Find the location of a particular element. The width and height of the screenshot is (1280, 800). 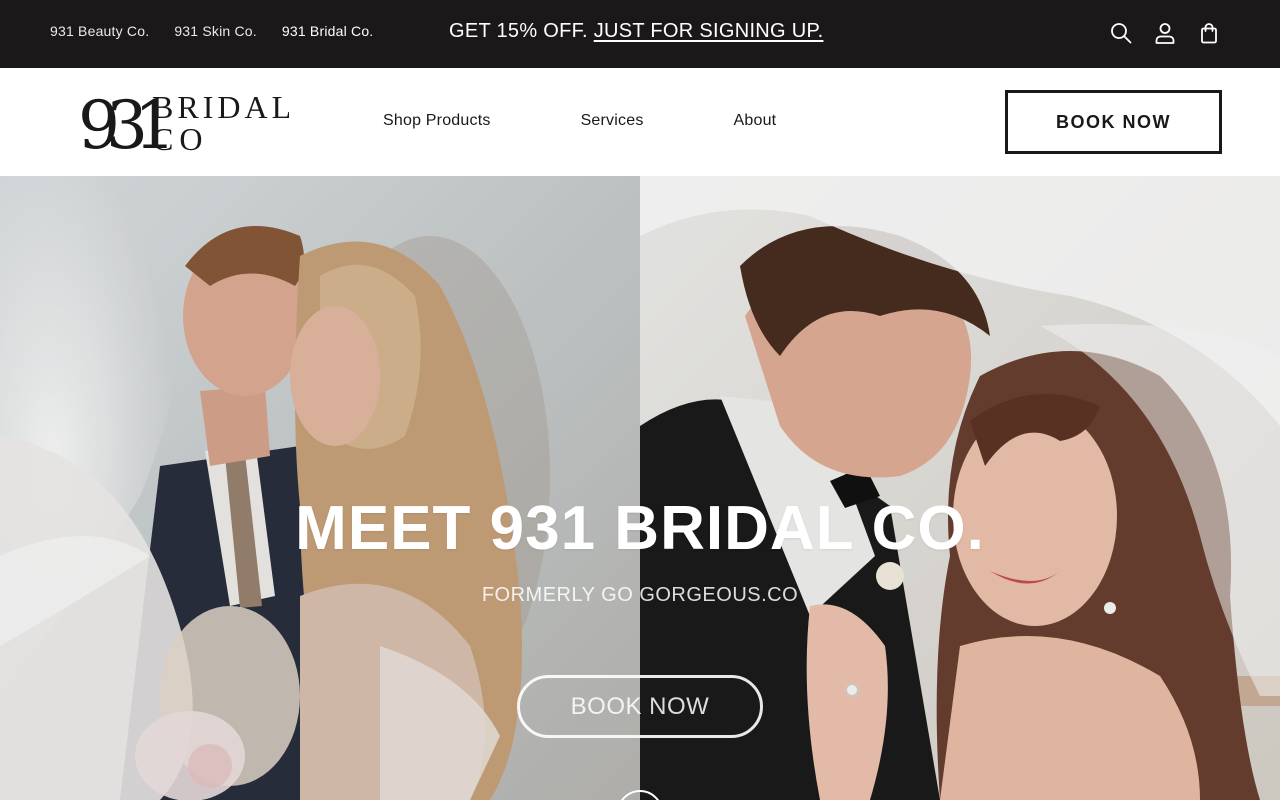

logo-word-bridal: BRIDAL is located at coordinates (220, 107).